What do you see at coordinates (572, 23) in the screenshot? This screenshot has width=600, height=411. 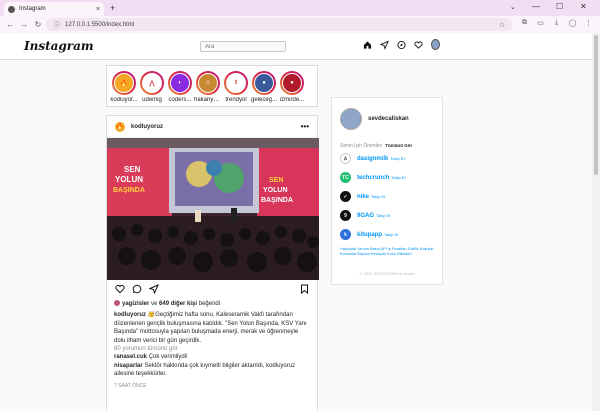 I see `profile-icon: ◯` at bounding box center [572, 23].